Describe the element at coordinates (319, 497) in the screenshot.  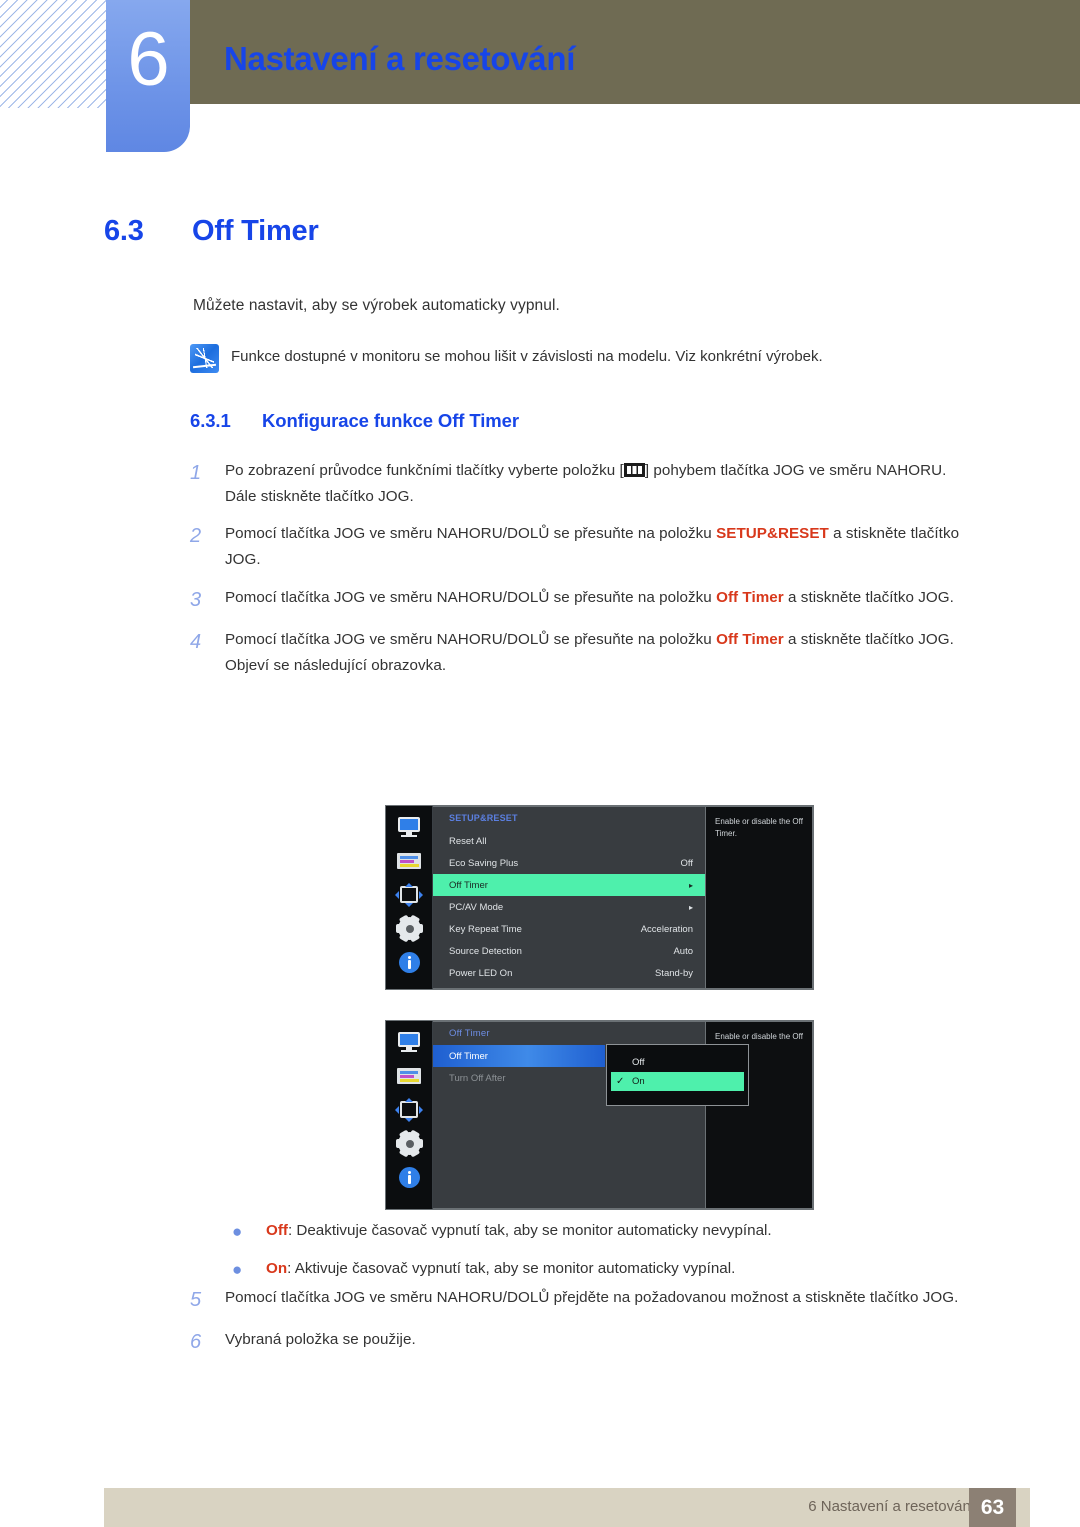
I see `step-extra-text: Dále stiskněte tlačítko JOG.` at that location.